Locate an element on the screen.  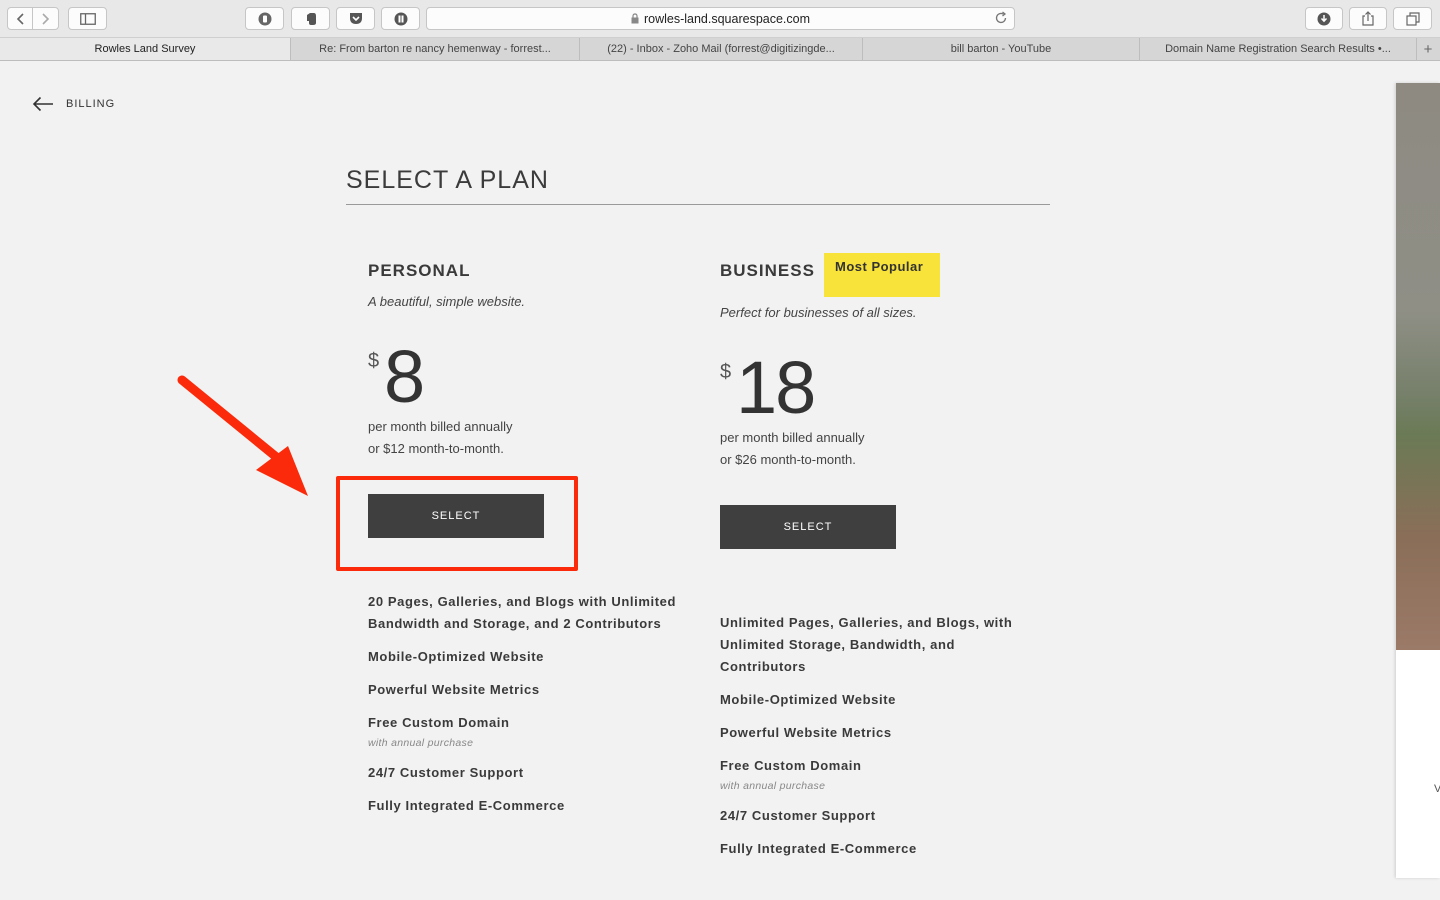
browser-toolbar: rowles-land.squarespace.com is located at coordinates (720, 19).